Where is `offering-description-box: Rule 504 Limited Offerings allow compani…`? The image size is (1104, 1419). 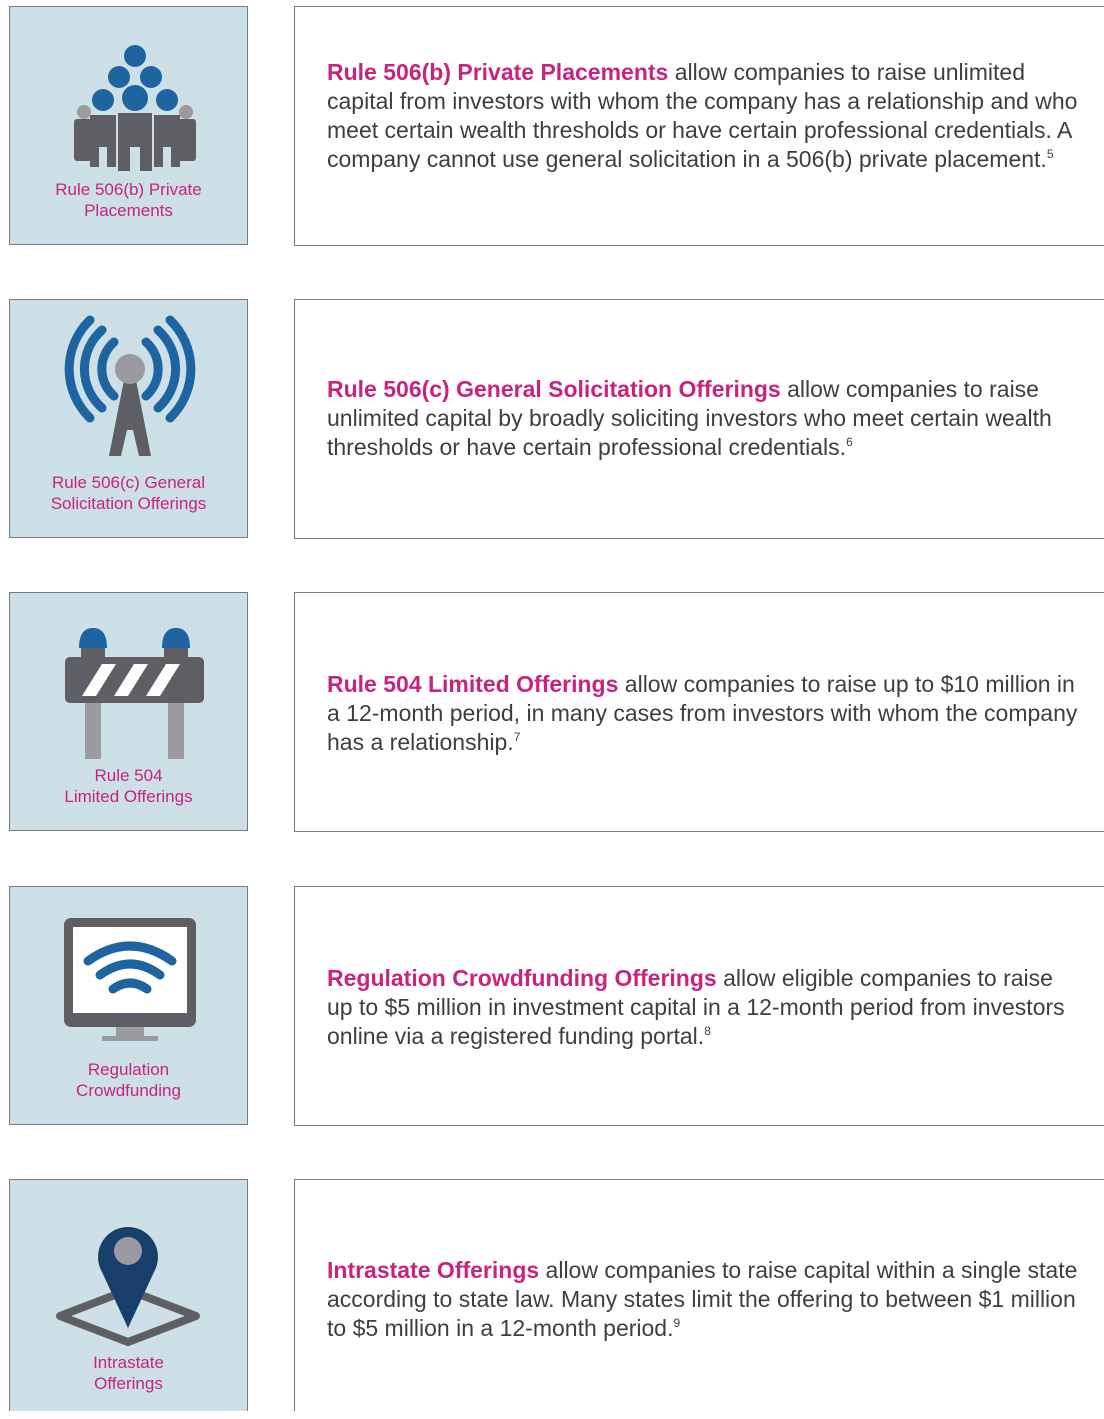
offering-description-box: Rule 504 Limited Offerings allow compani… is located at coordinates (699, 712).